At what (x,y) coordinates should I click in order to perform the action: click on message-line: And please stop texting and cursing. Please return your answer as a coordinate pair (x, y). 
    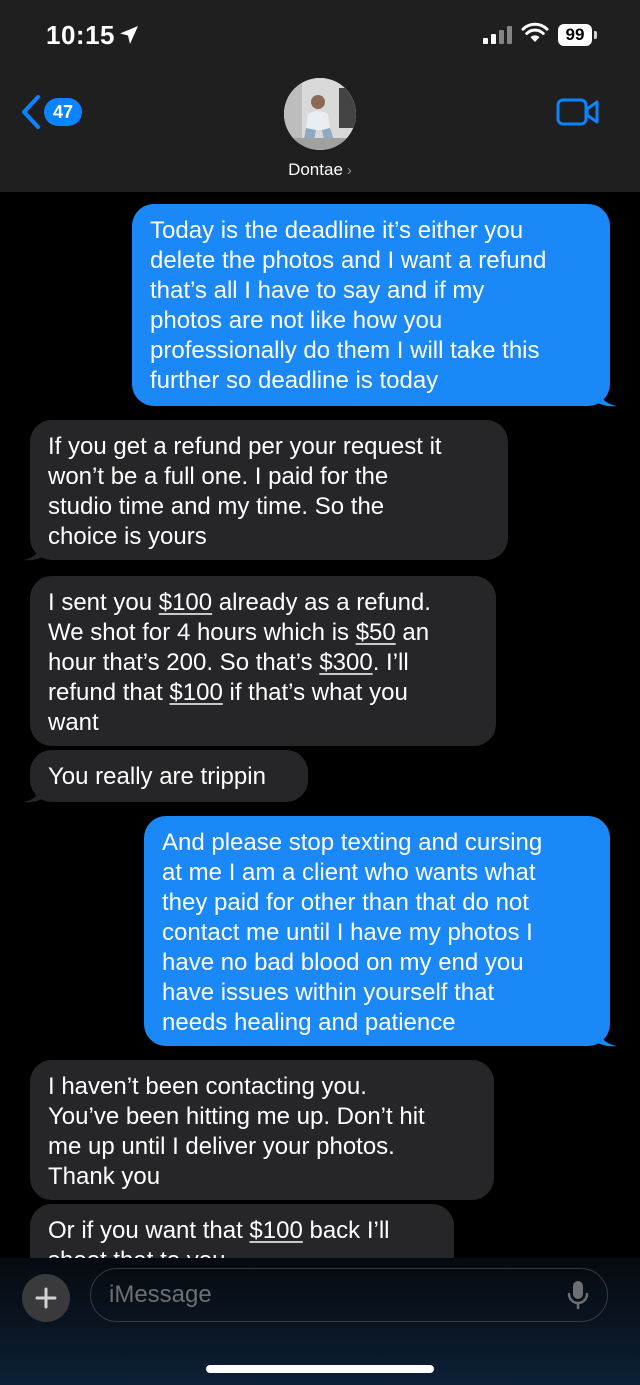
    Looking at the image, I should click on (352, 842).